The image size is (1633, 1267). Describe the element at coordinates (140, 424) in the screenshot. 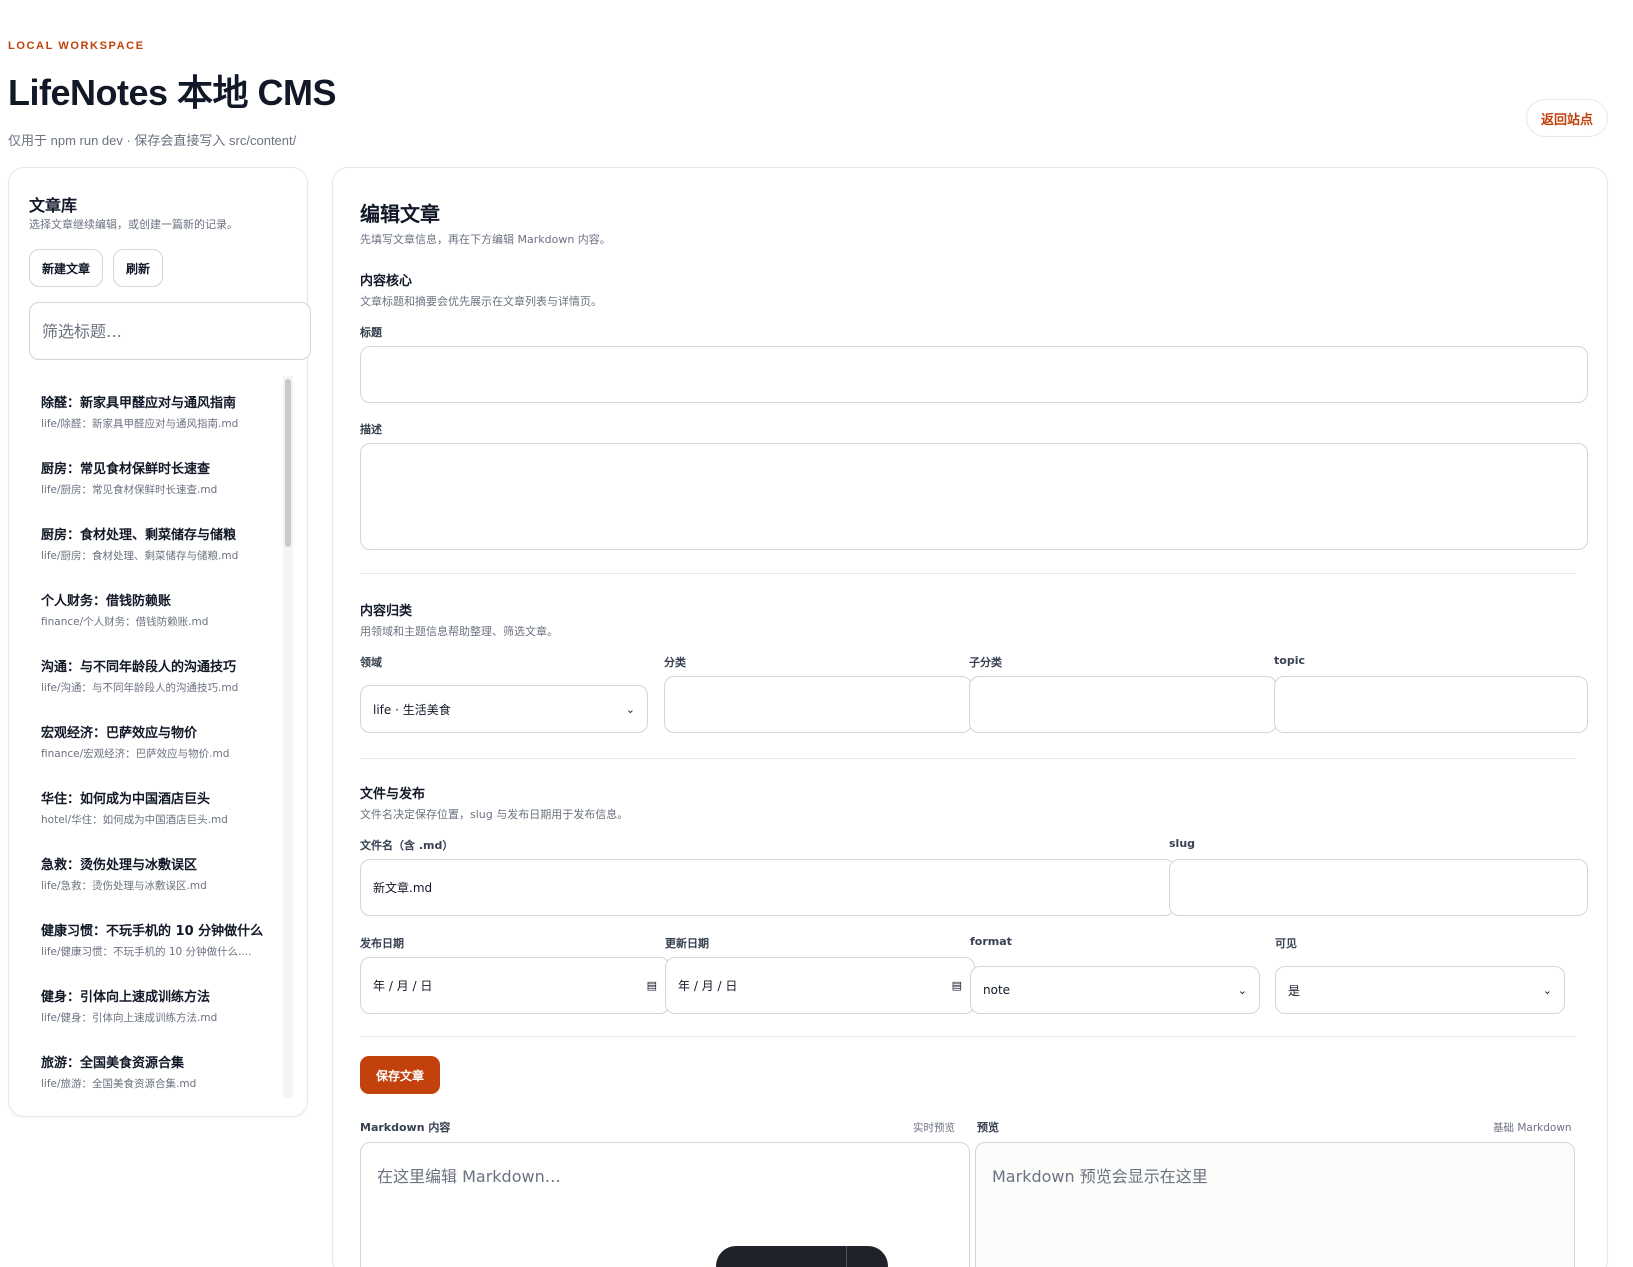

I see `item-path: life/除醛：新家具甲醛应对与通风指南.md` at that location.